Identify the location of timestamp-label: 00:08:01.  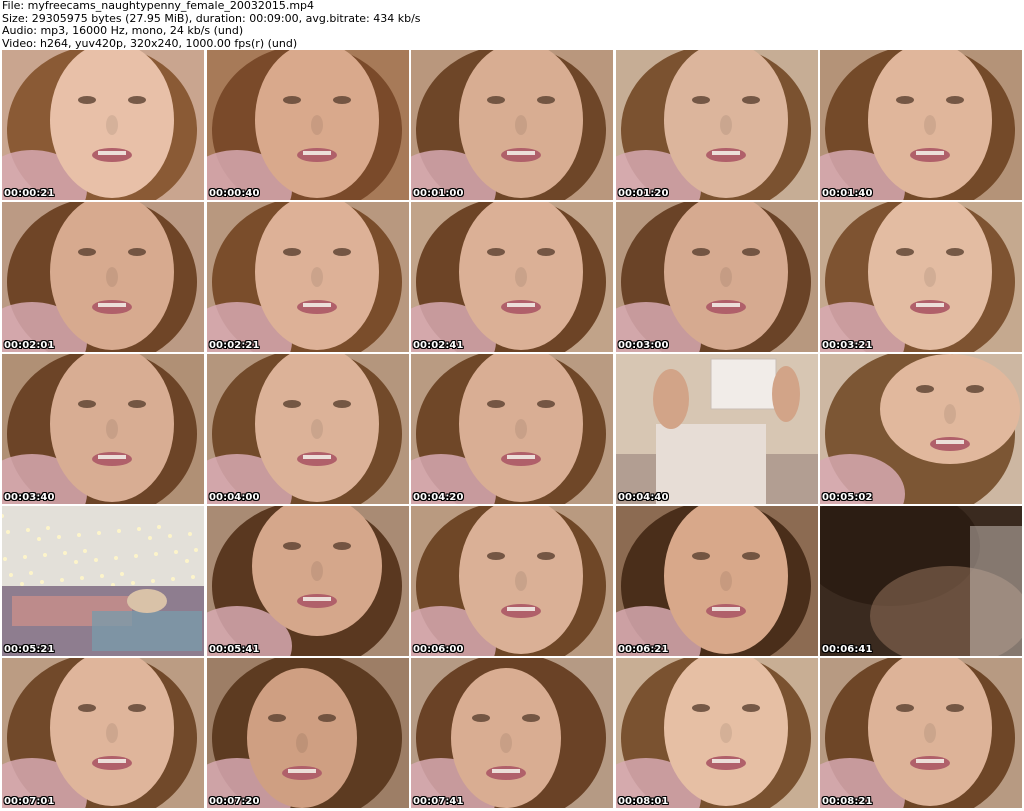
(643, 801).